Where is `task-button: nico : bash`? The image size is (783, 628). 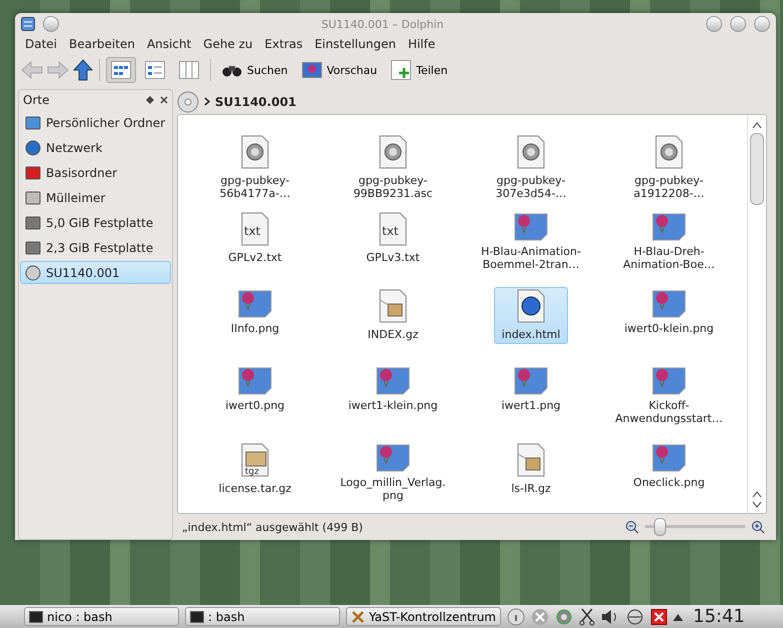
task-button: nico : bash is located at coordinates (101, 616).